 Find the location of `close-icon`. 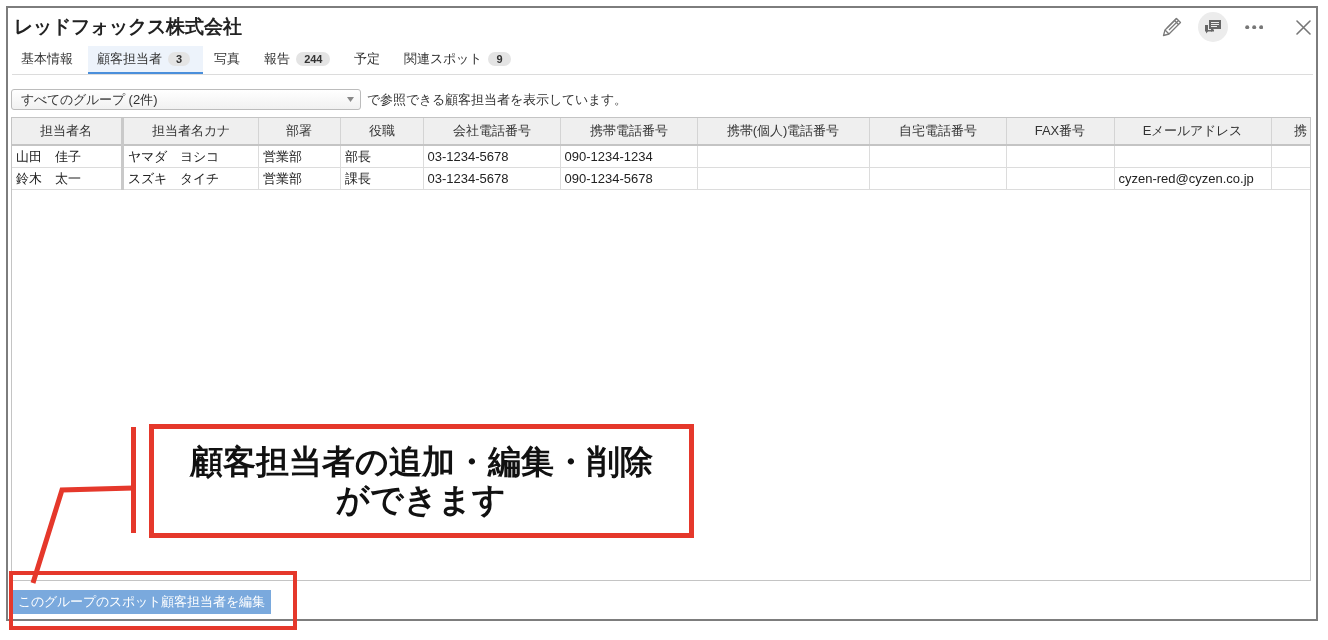

close-icon is located at coordinates (1303, 27).